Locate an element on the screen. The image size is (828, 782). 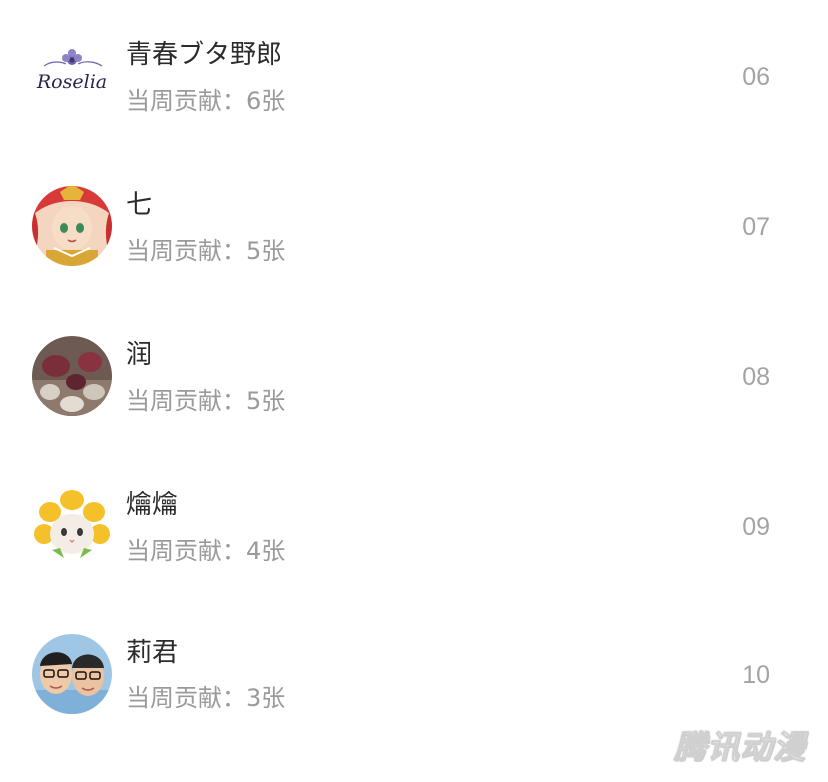
rank-number: 10 is located at coordinates (756, 675).